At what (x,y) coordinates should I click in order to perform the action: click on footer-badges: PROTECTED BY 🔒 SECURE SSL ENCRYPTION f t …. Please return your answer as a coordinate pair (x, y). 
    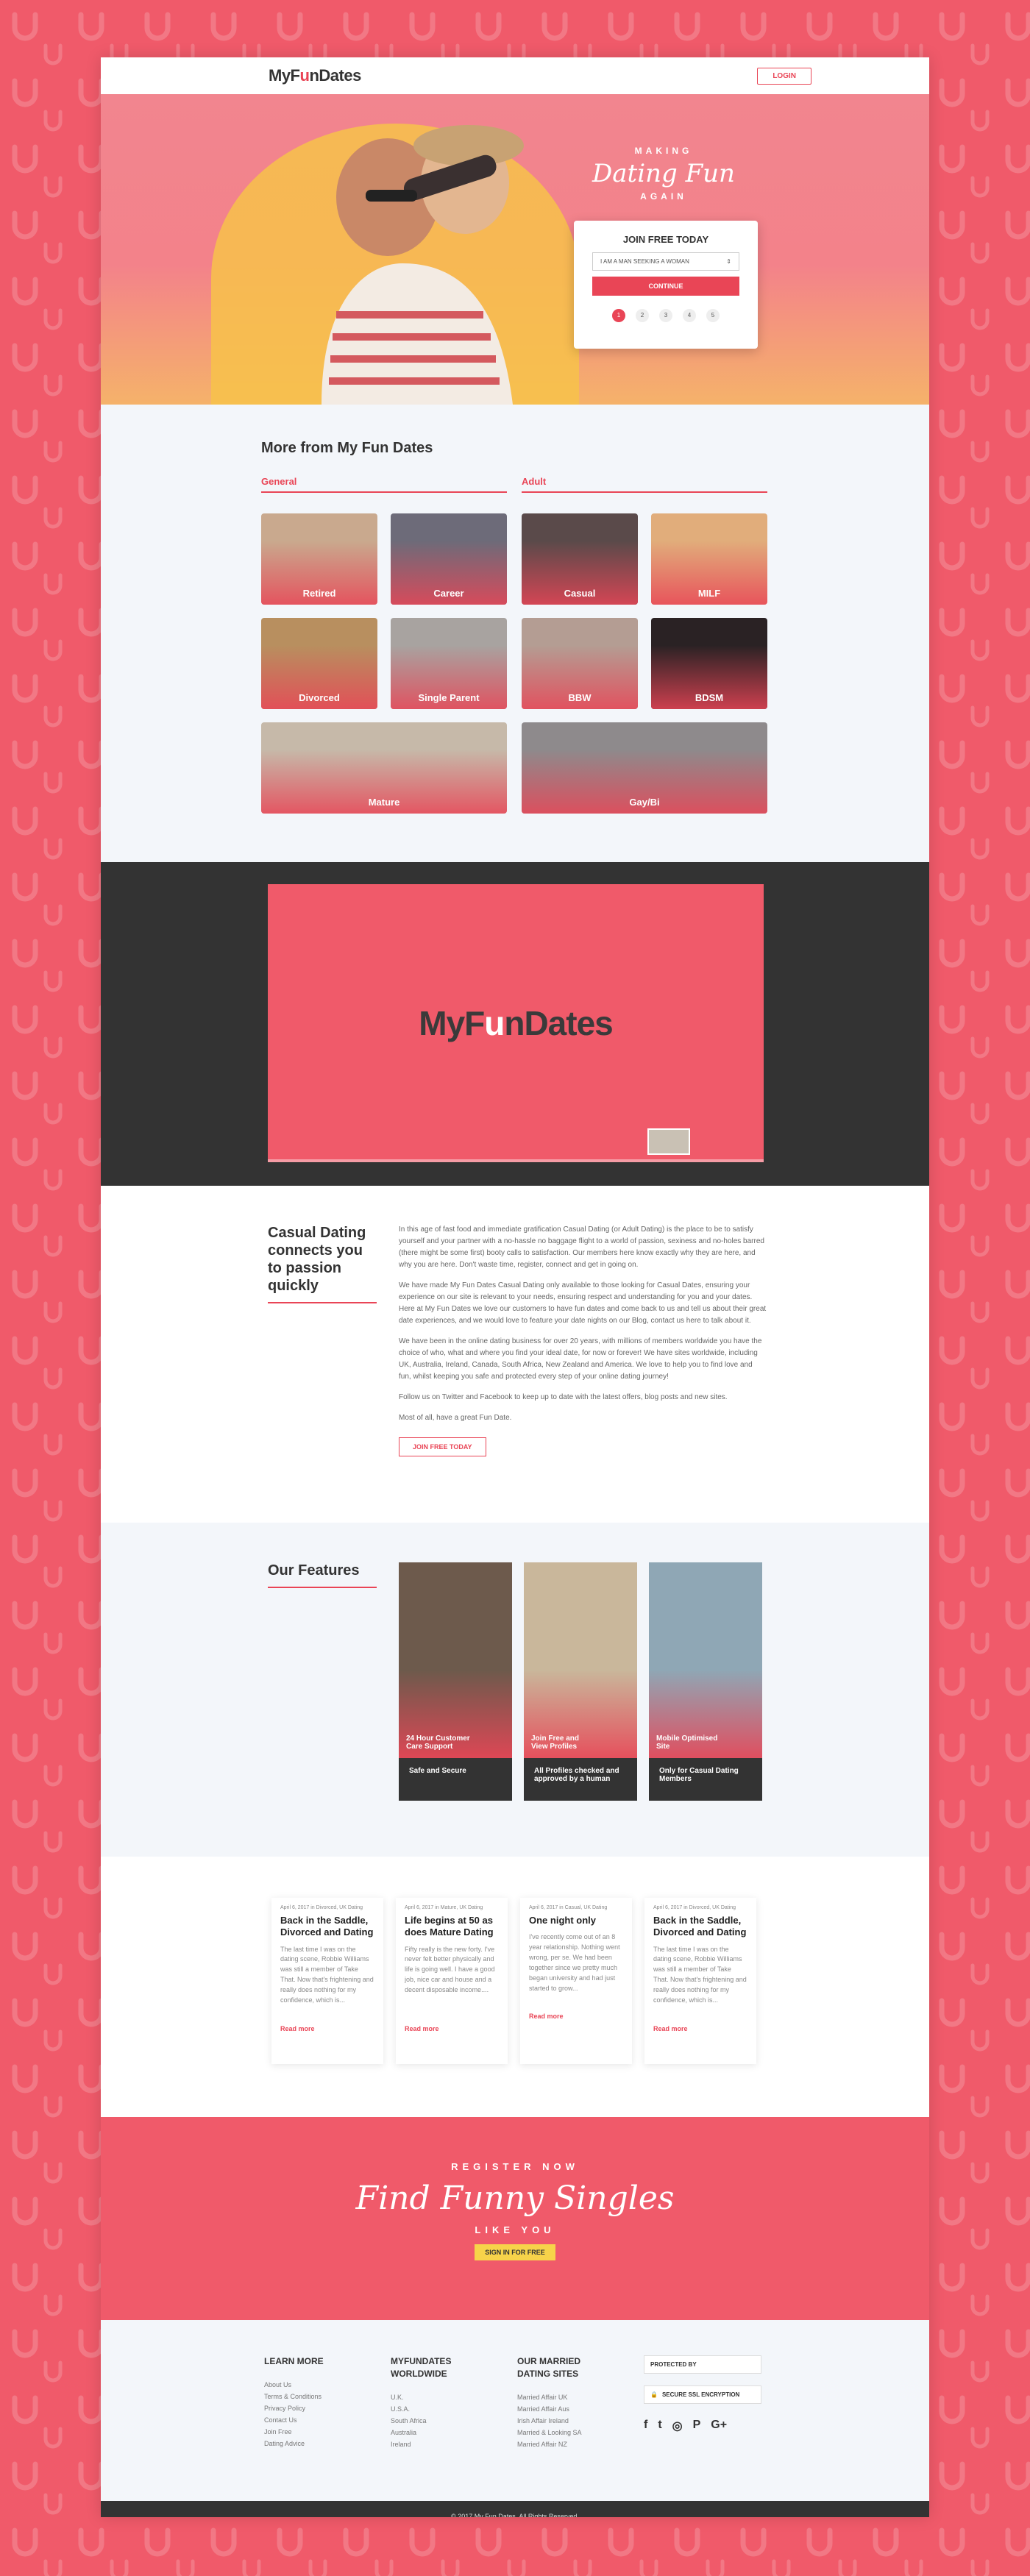
    Looking at the image, I should click on (702, 2428).